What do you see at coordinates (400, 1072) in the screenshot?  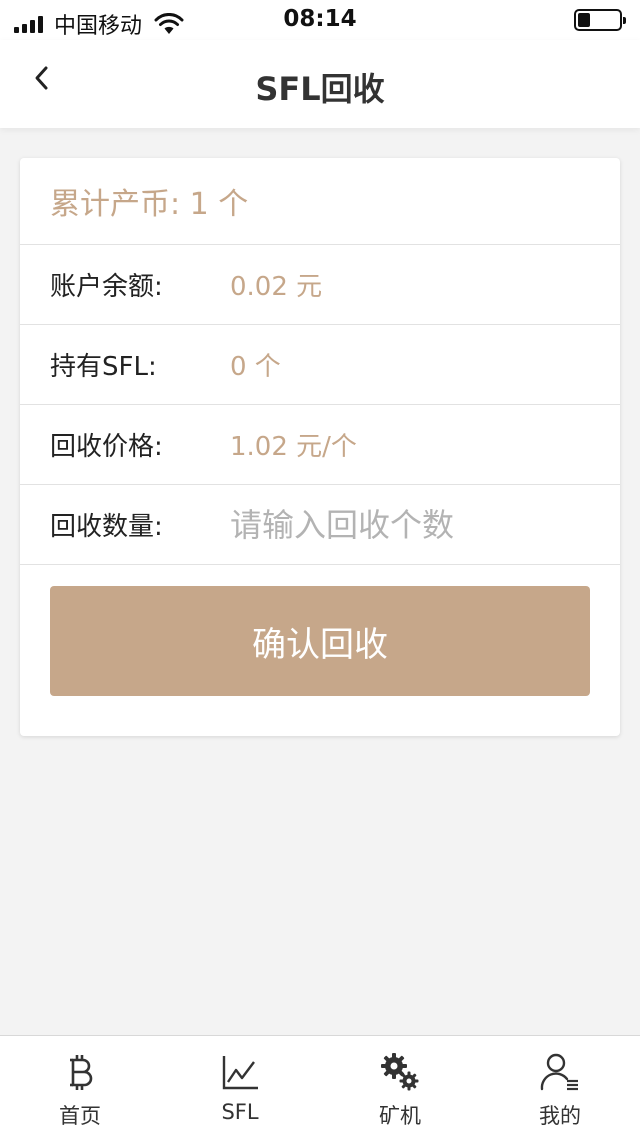 I see `gears-icon` at bounding box center [400, 1072].